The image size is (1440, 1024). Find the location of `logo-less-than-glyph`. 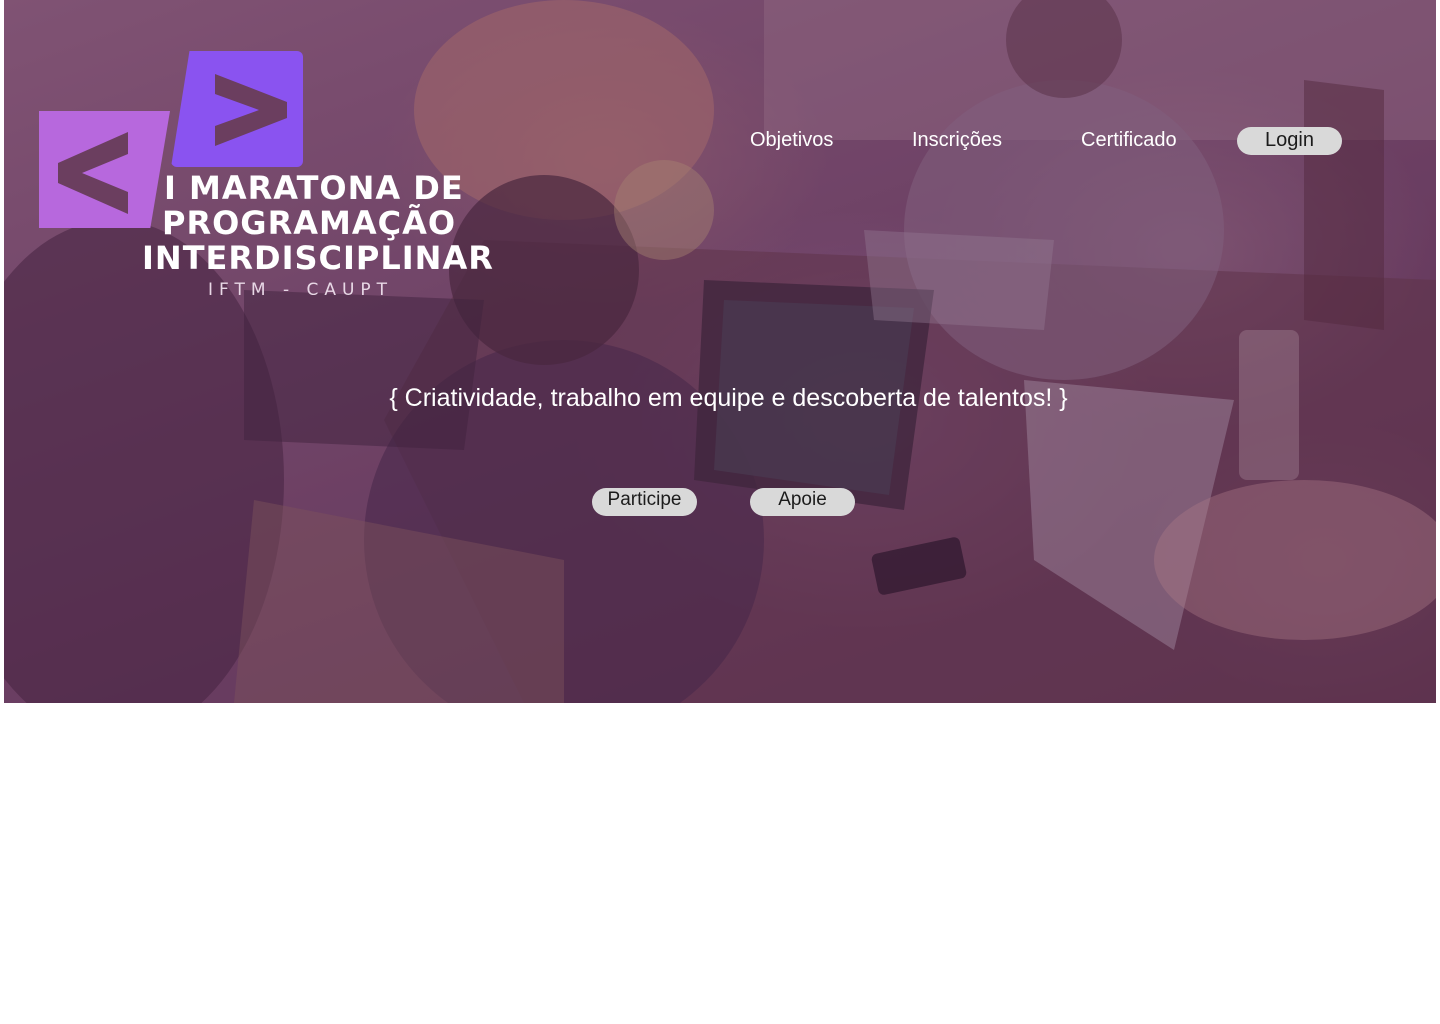

logo-less-than-glyph is located at coordinates (93, 173).